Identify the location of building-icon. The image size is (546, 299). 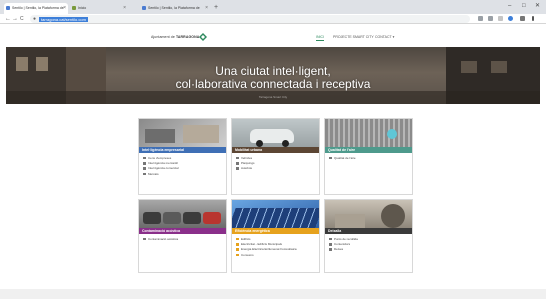
(237, 239).